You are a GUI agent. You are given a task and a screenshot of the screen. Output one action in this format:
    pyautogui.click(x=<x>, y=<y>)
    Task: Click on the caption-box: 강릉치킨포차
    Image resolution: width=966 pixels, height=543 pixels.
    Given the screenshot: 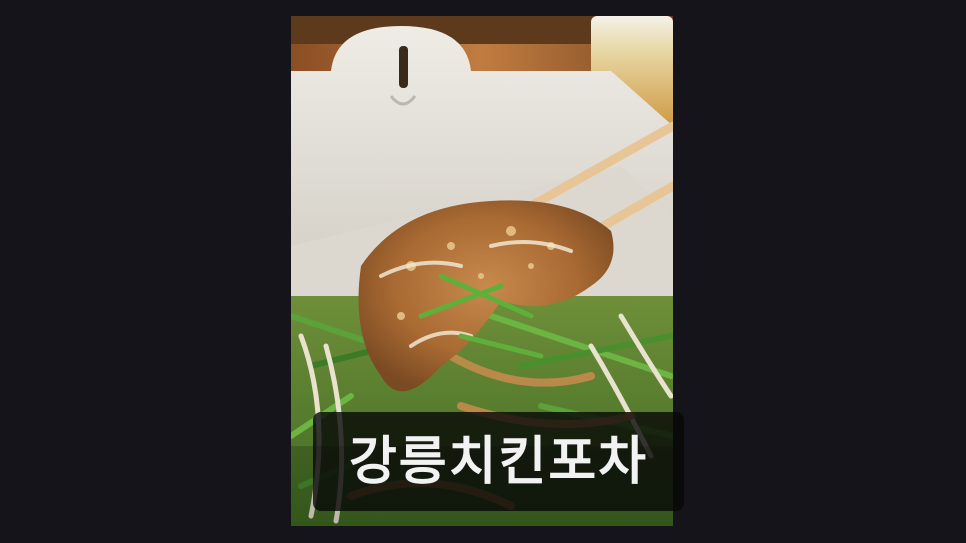 What is the action you would take?
    pyautogui.click(x=498, y=461)
    